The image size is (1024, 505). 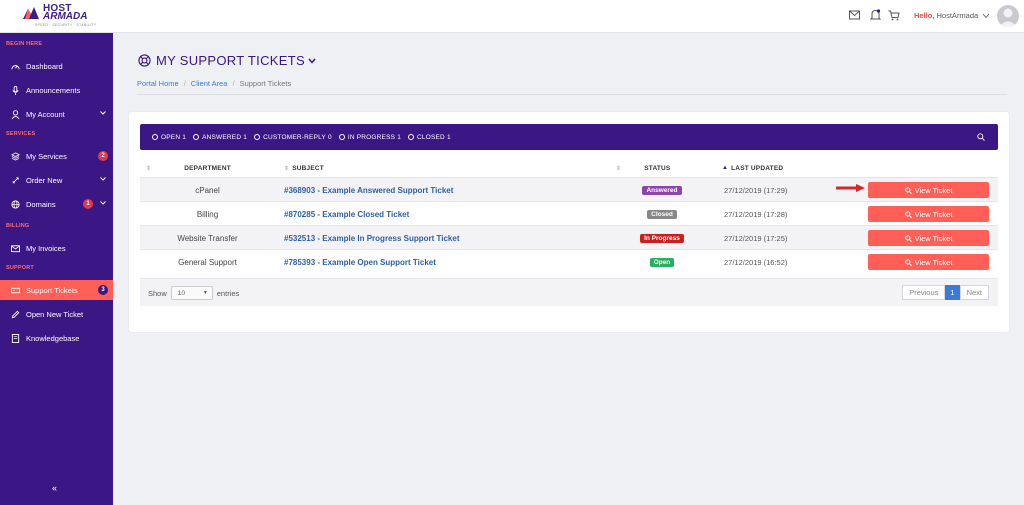 What do you see at coordinates (619, 168) in the screenshot?
I see `sort-icon: ⇕` at bounding box center [619, 168].